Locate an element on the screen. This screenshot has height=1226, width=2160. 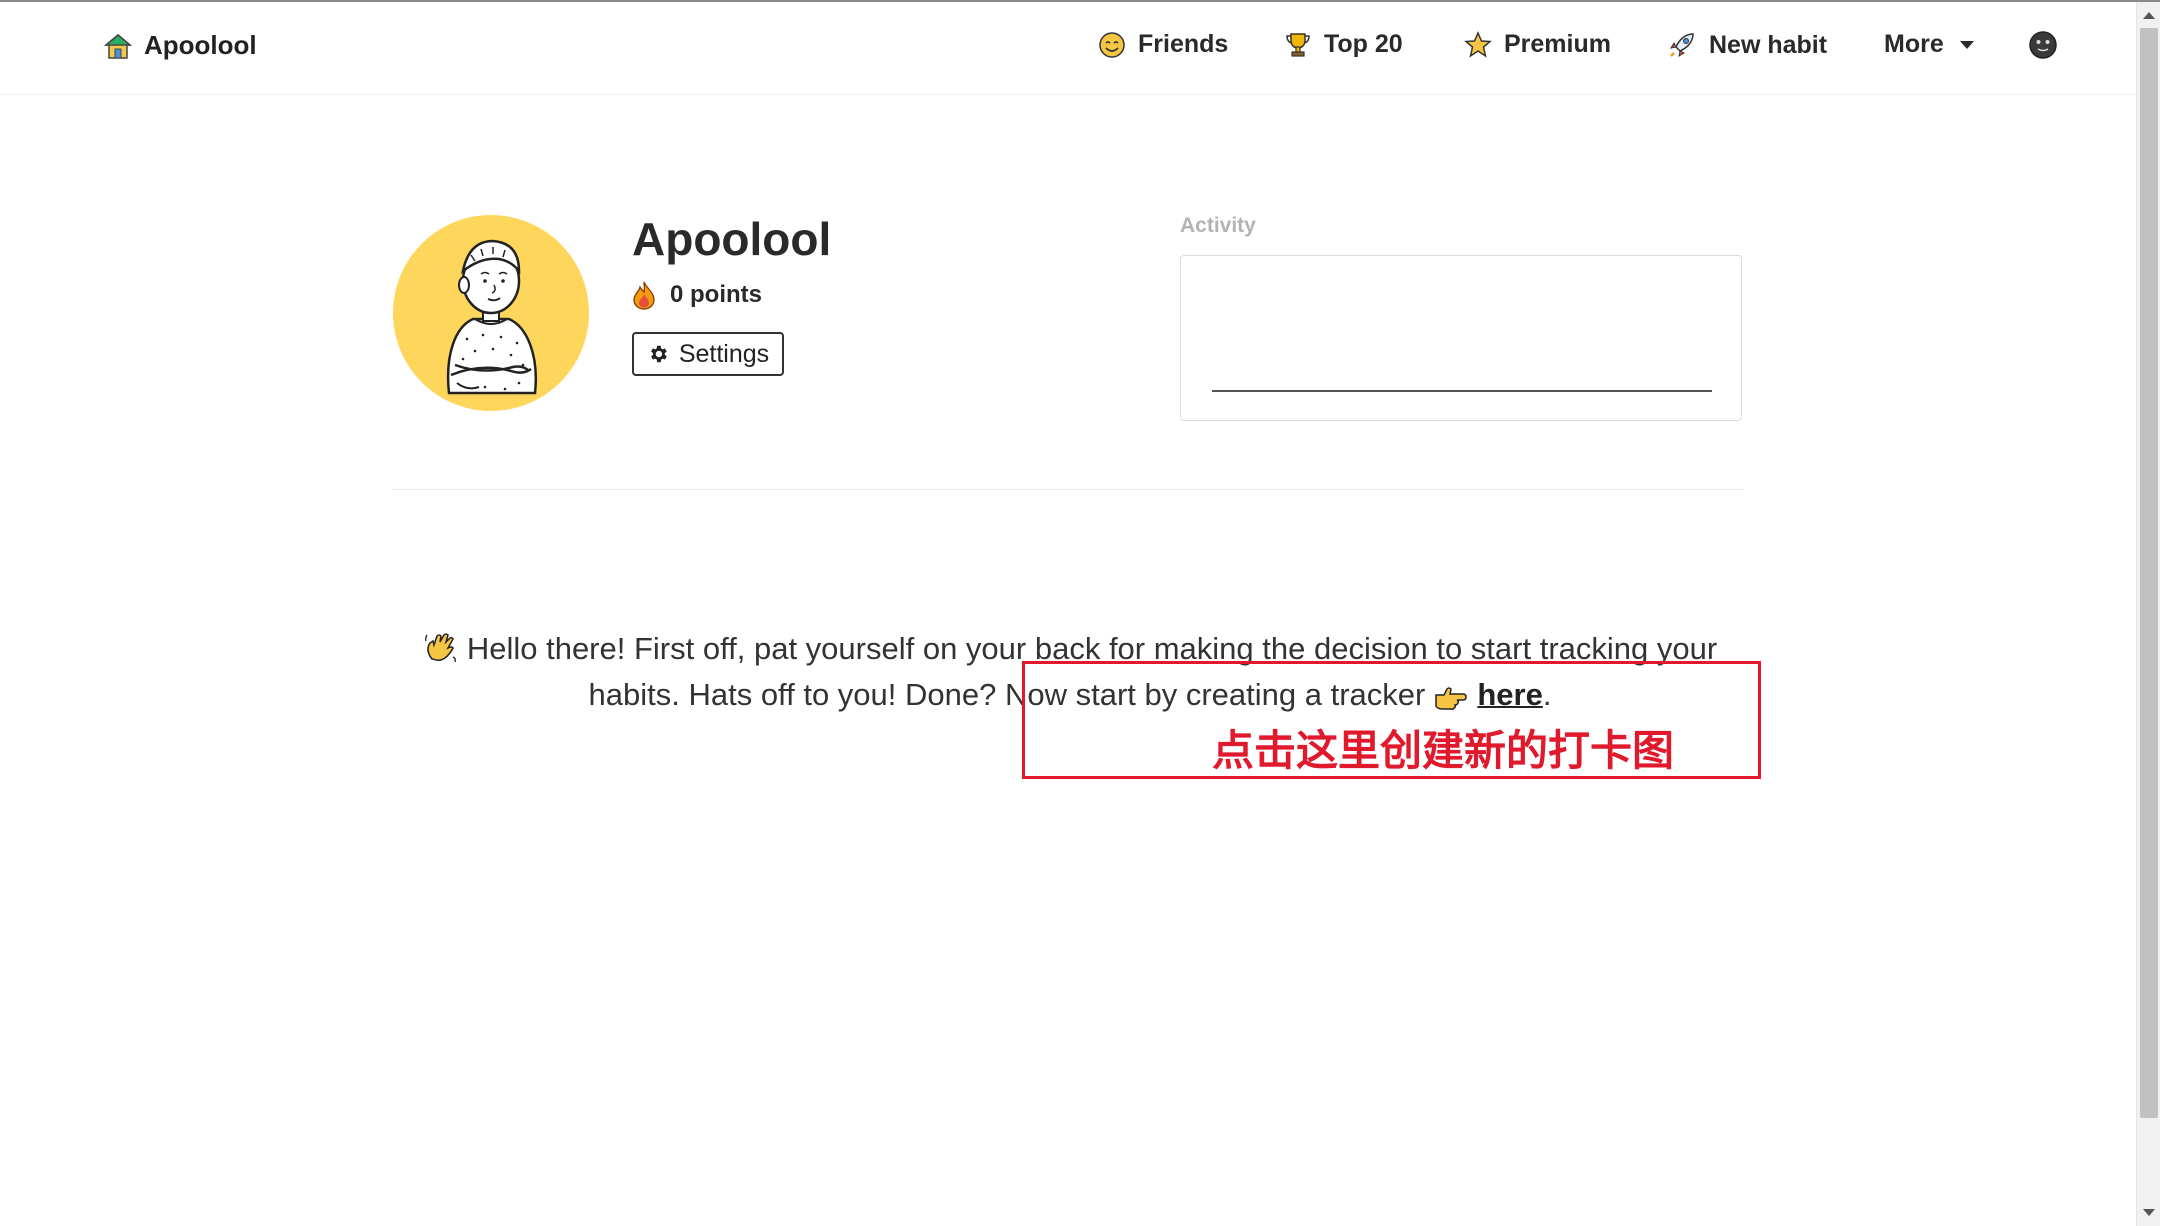
dark-face-icon is located at coordinates (2043, 45).